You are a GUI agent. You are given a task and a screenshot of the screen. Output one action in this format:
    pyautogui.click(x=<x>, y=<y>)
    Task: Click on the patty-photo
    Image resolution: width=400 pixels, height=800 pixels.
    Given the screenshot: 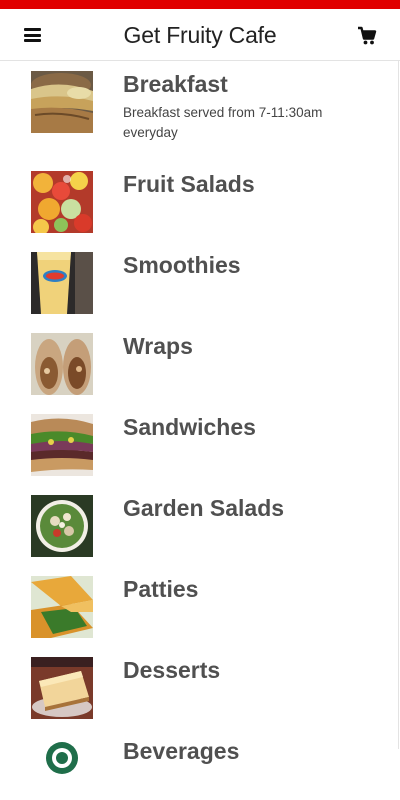 What is the action you would take?
    pyautogui.click(x=62, y=607)
    